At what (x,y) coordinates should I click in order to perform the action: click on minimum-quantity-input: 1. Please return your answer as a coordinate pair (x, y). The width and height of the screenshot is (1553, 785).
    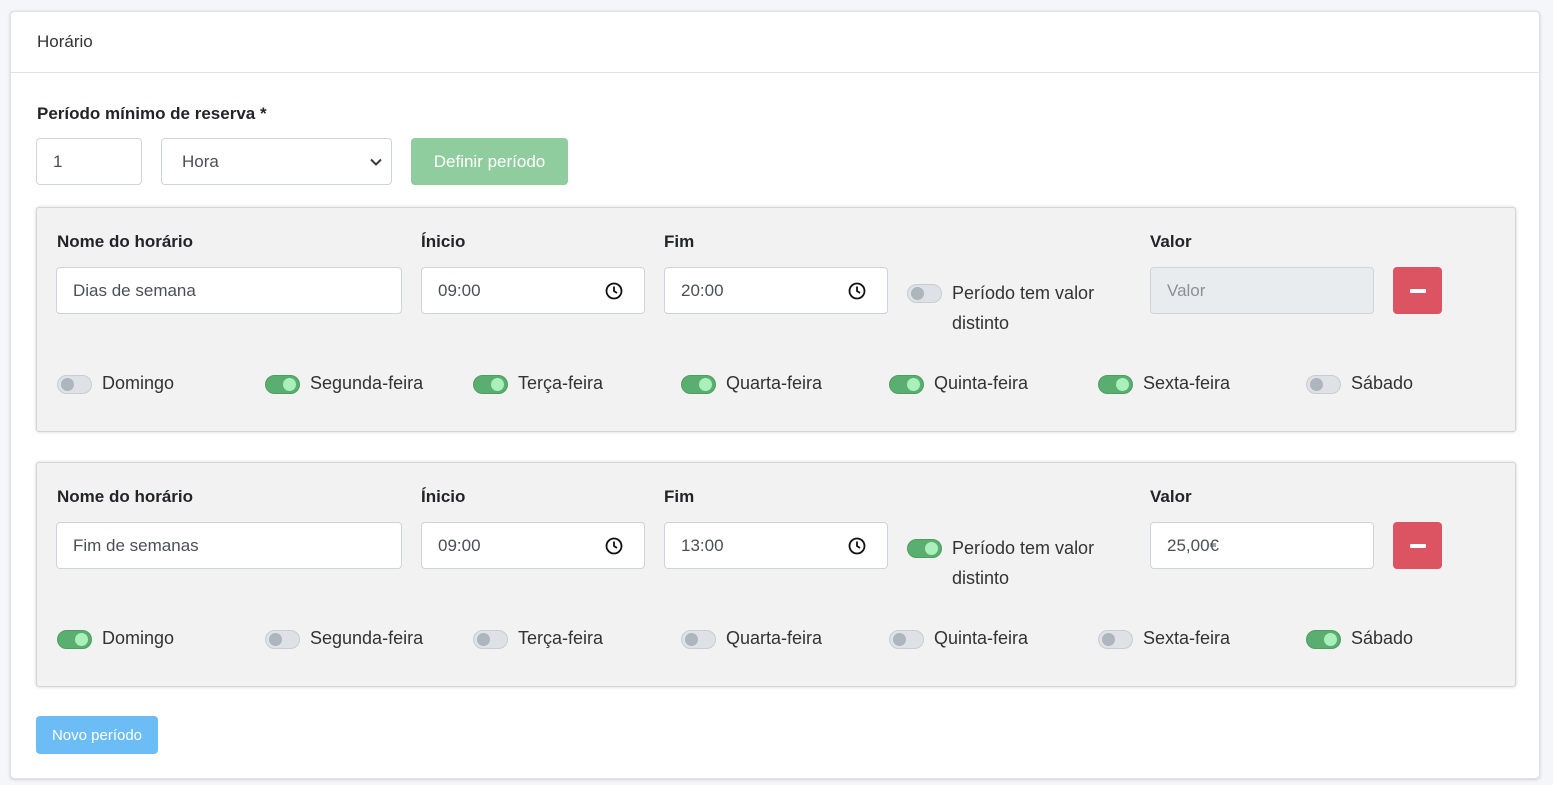
    Looking at the image, I should click on (89, 161).